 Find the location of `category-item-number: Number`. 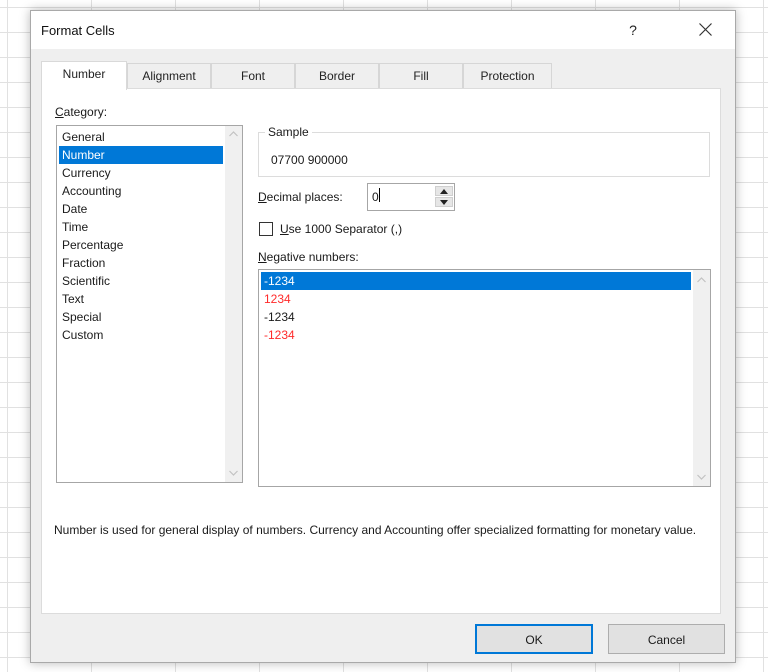

category-item-number: Number is located at coordinates (141, 155).